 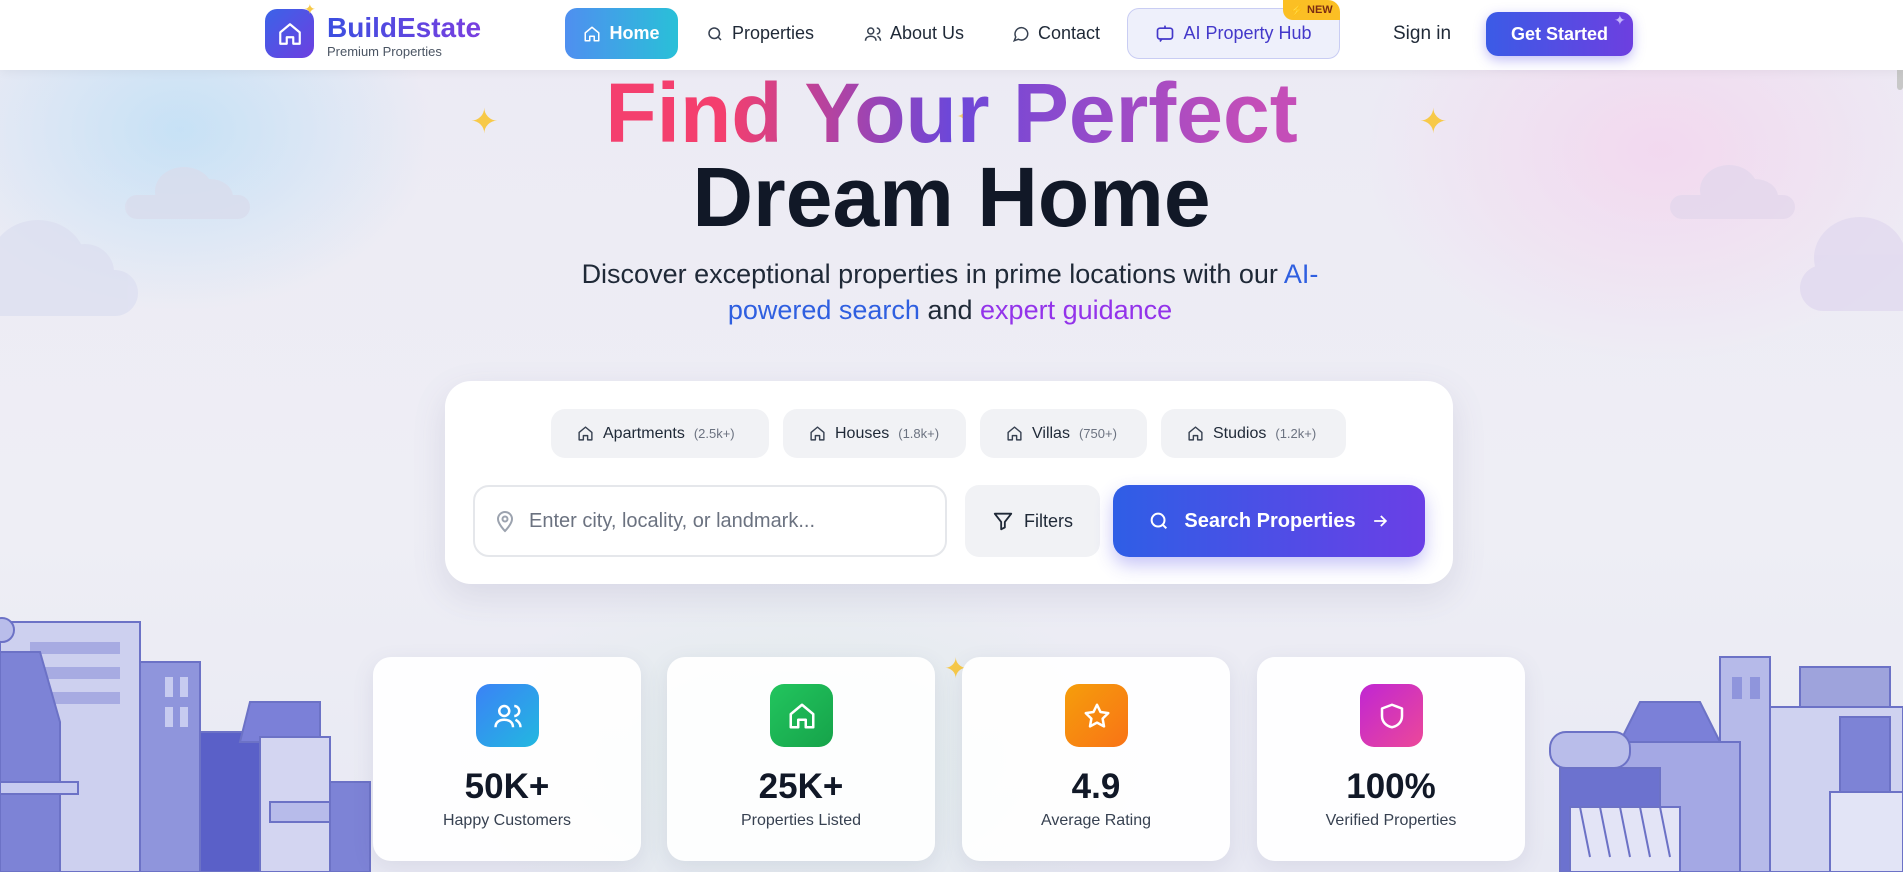 I want to click on category-chip-villas: Villas (750+), so click(x=1063, y=433).